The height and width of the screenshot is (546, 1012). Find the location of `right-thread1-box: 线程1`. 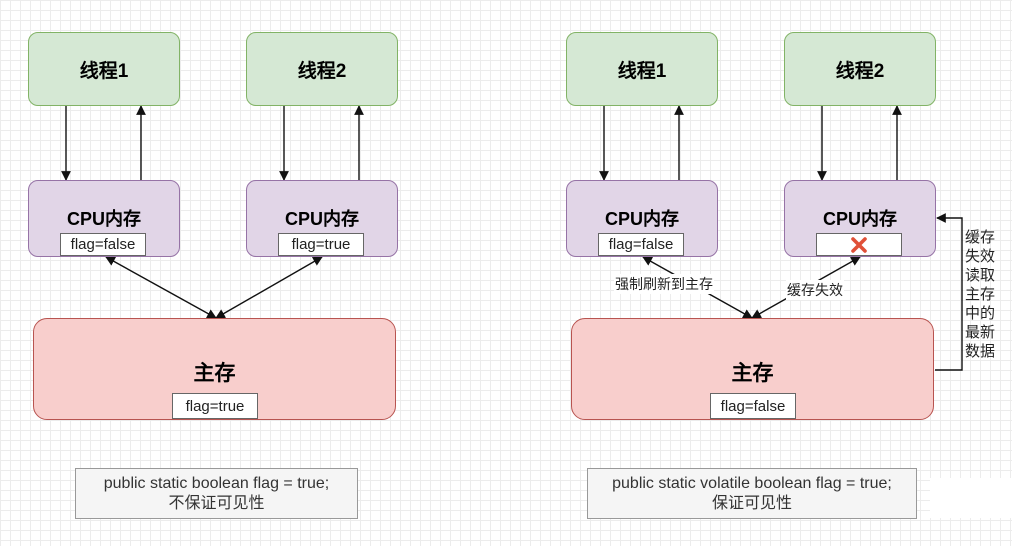

right-thread1-box: 线程1 is located at coordinates (642, 69).